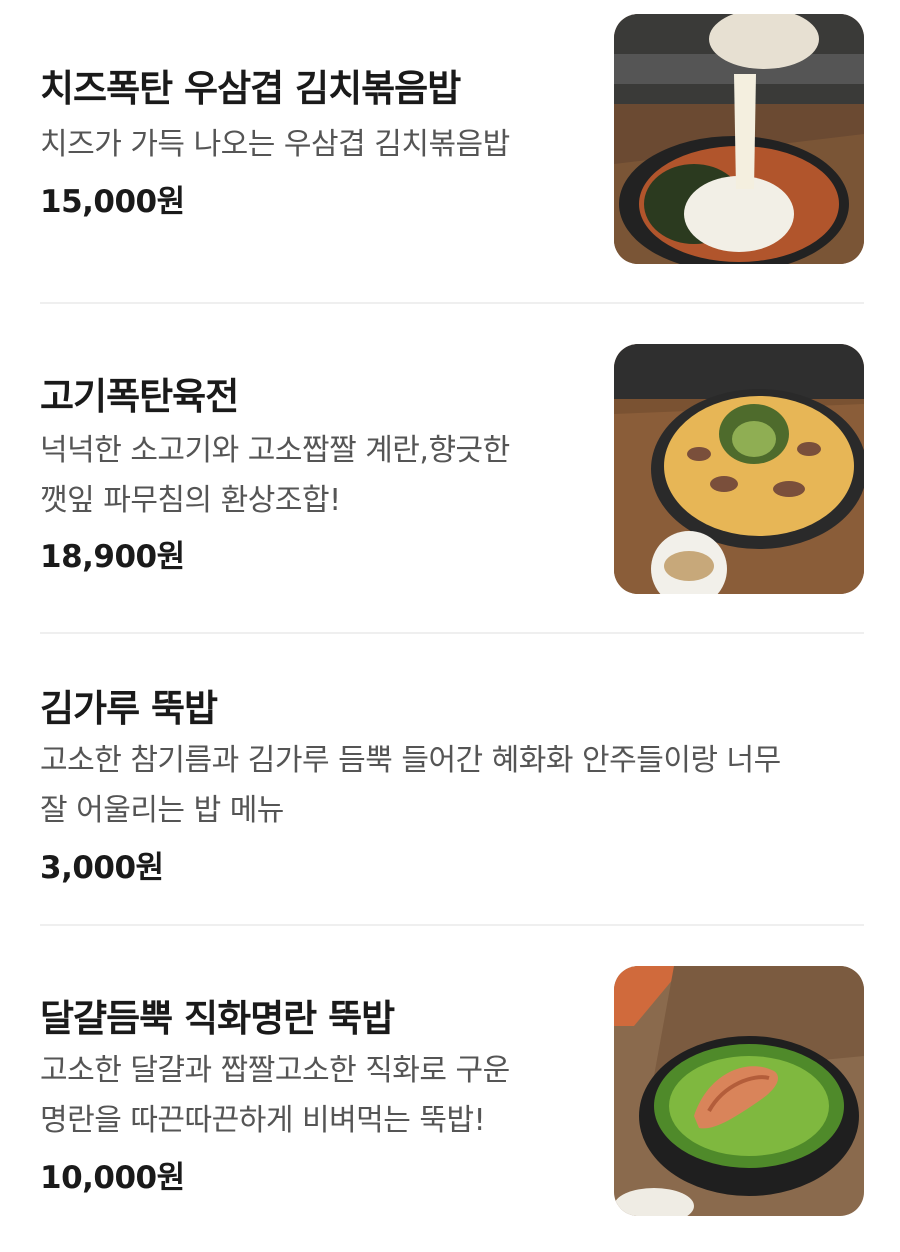 This screenshot has height=1252, width=900. I want to click on menu-item-description: 넉넉한 소고기와 고소짭짤 계란,향긋한 깻잎 파무침의 환상조합!, so click(275, 476).